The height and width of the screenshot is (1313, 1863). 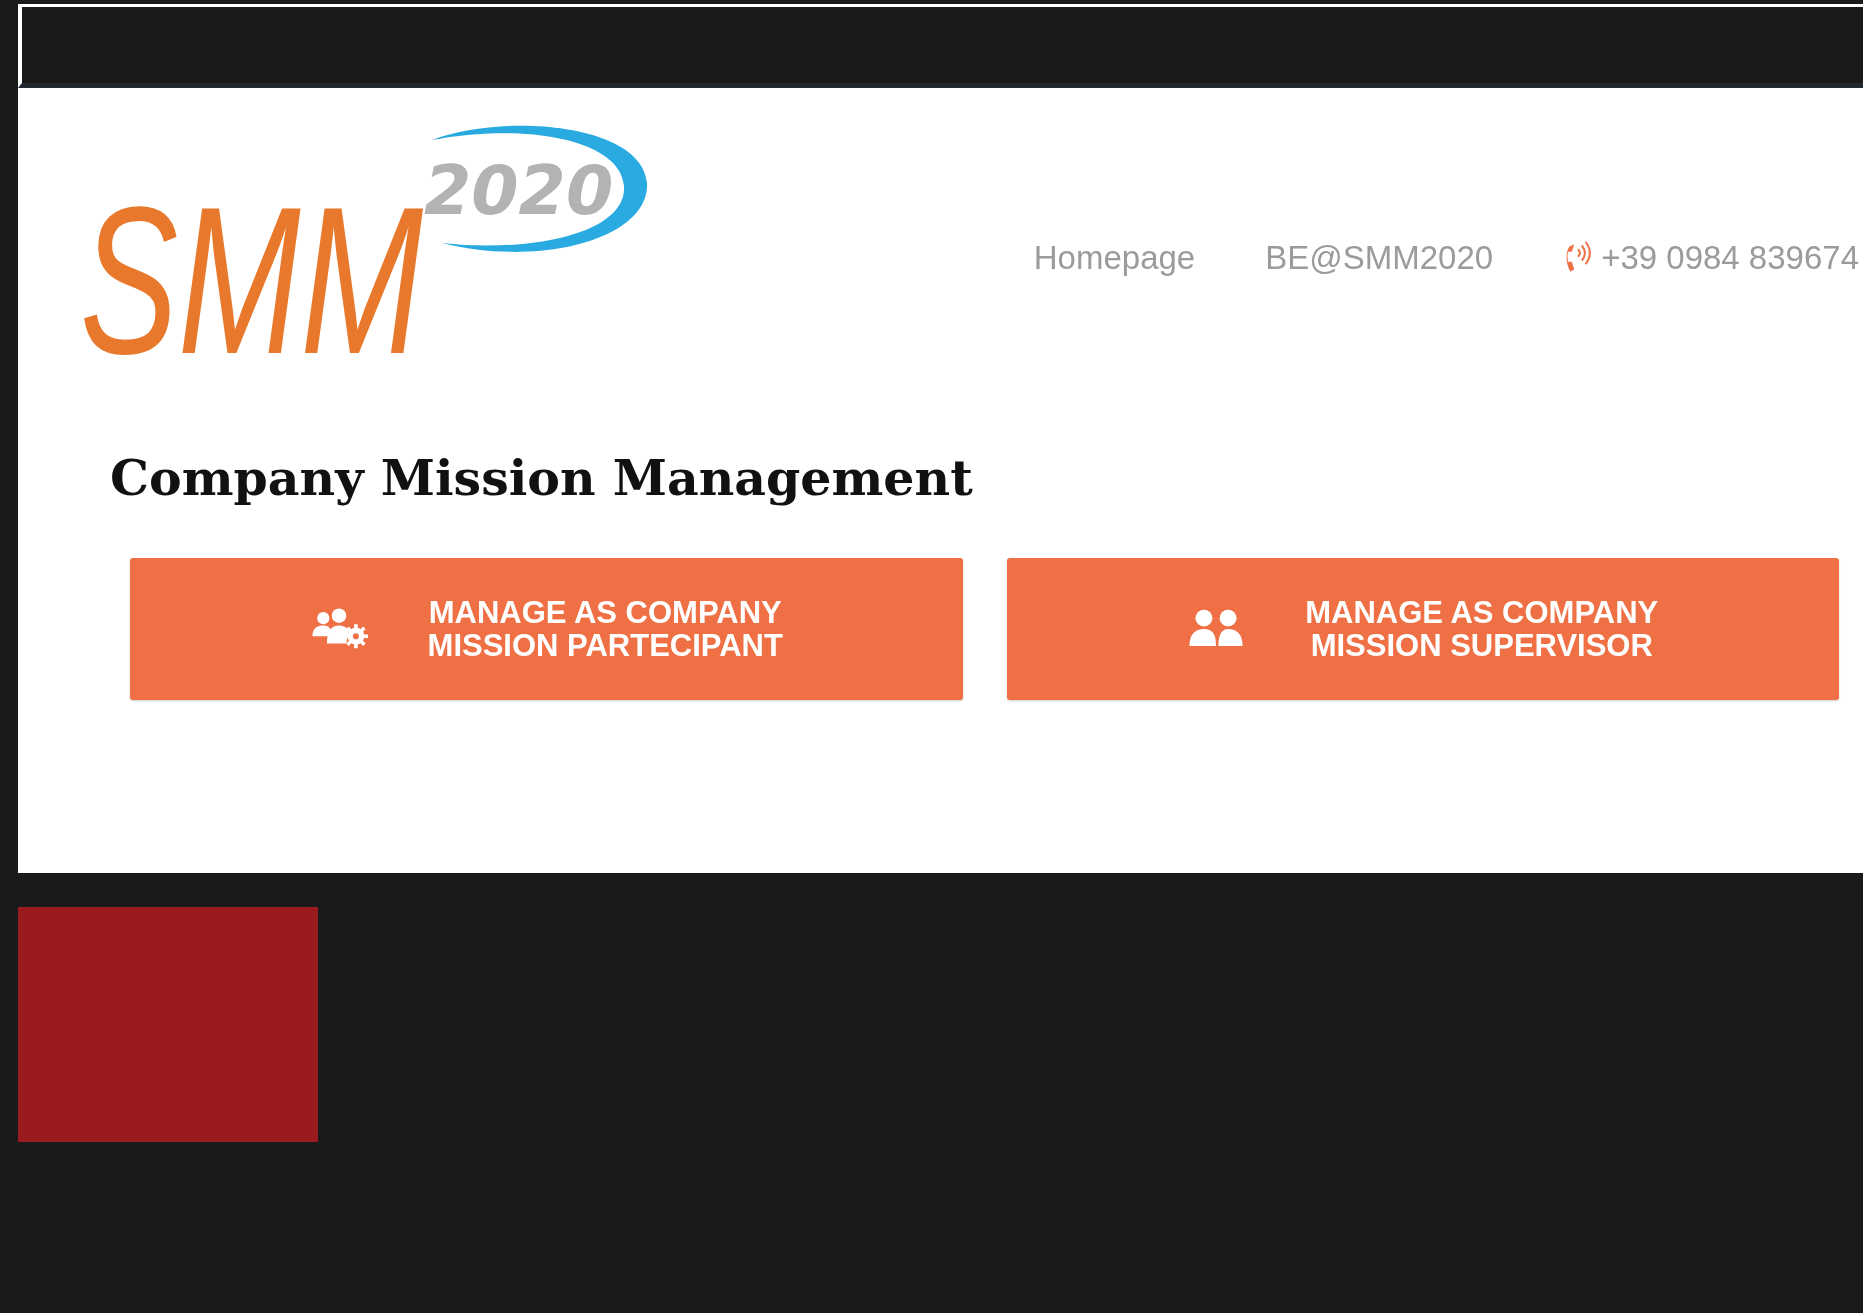 What do you see at coordinates (1730, 258) in the screenshot?
I see `phone-link: +39 0984 839674` at bounding box center [1730, 258].